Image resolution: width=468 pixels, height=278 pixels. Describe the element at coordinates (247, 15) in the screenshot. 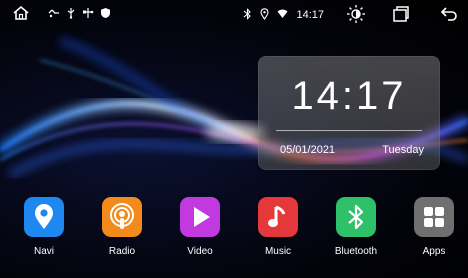

I see `bluetooth-status-icon` at that location.